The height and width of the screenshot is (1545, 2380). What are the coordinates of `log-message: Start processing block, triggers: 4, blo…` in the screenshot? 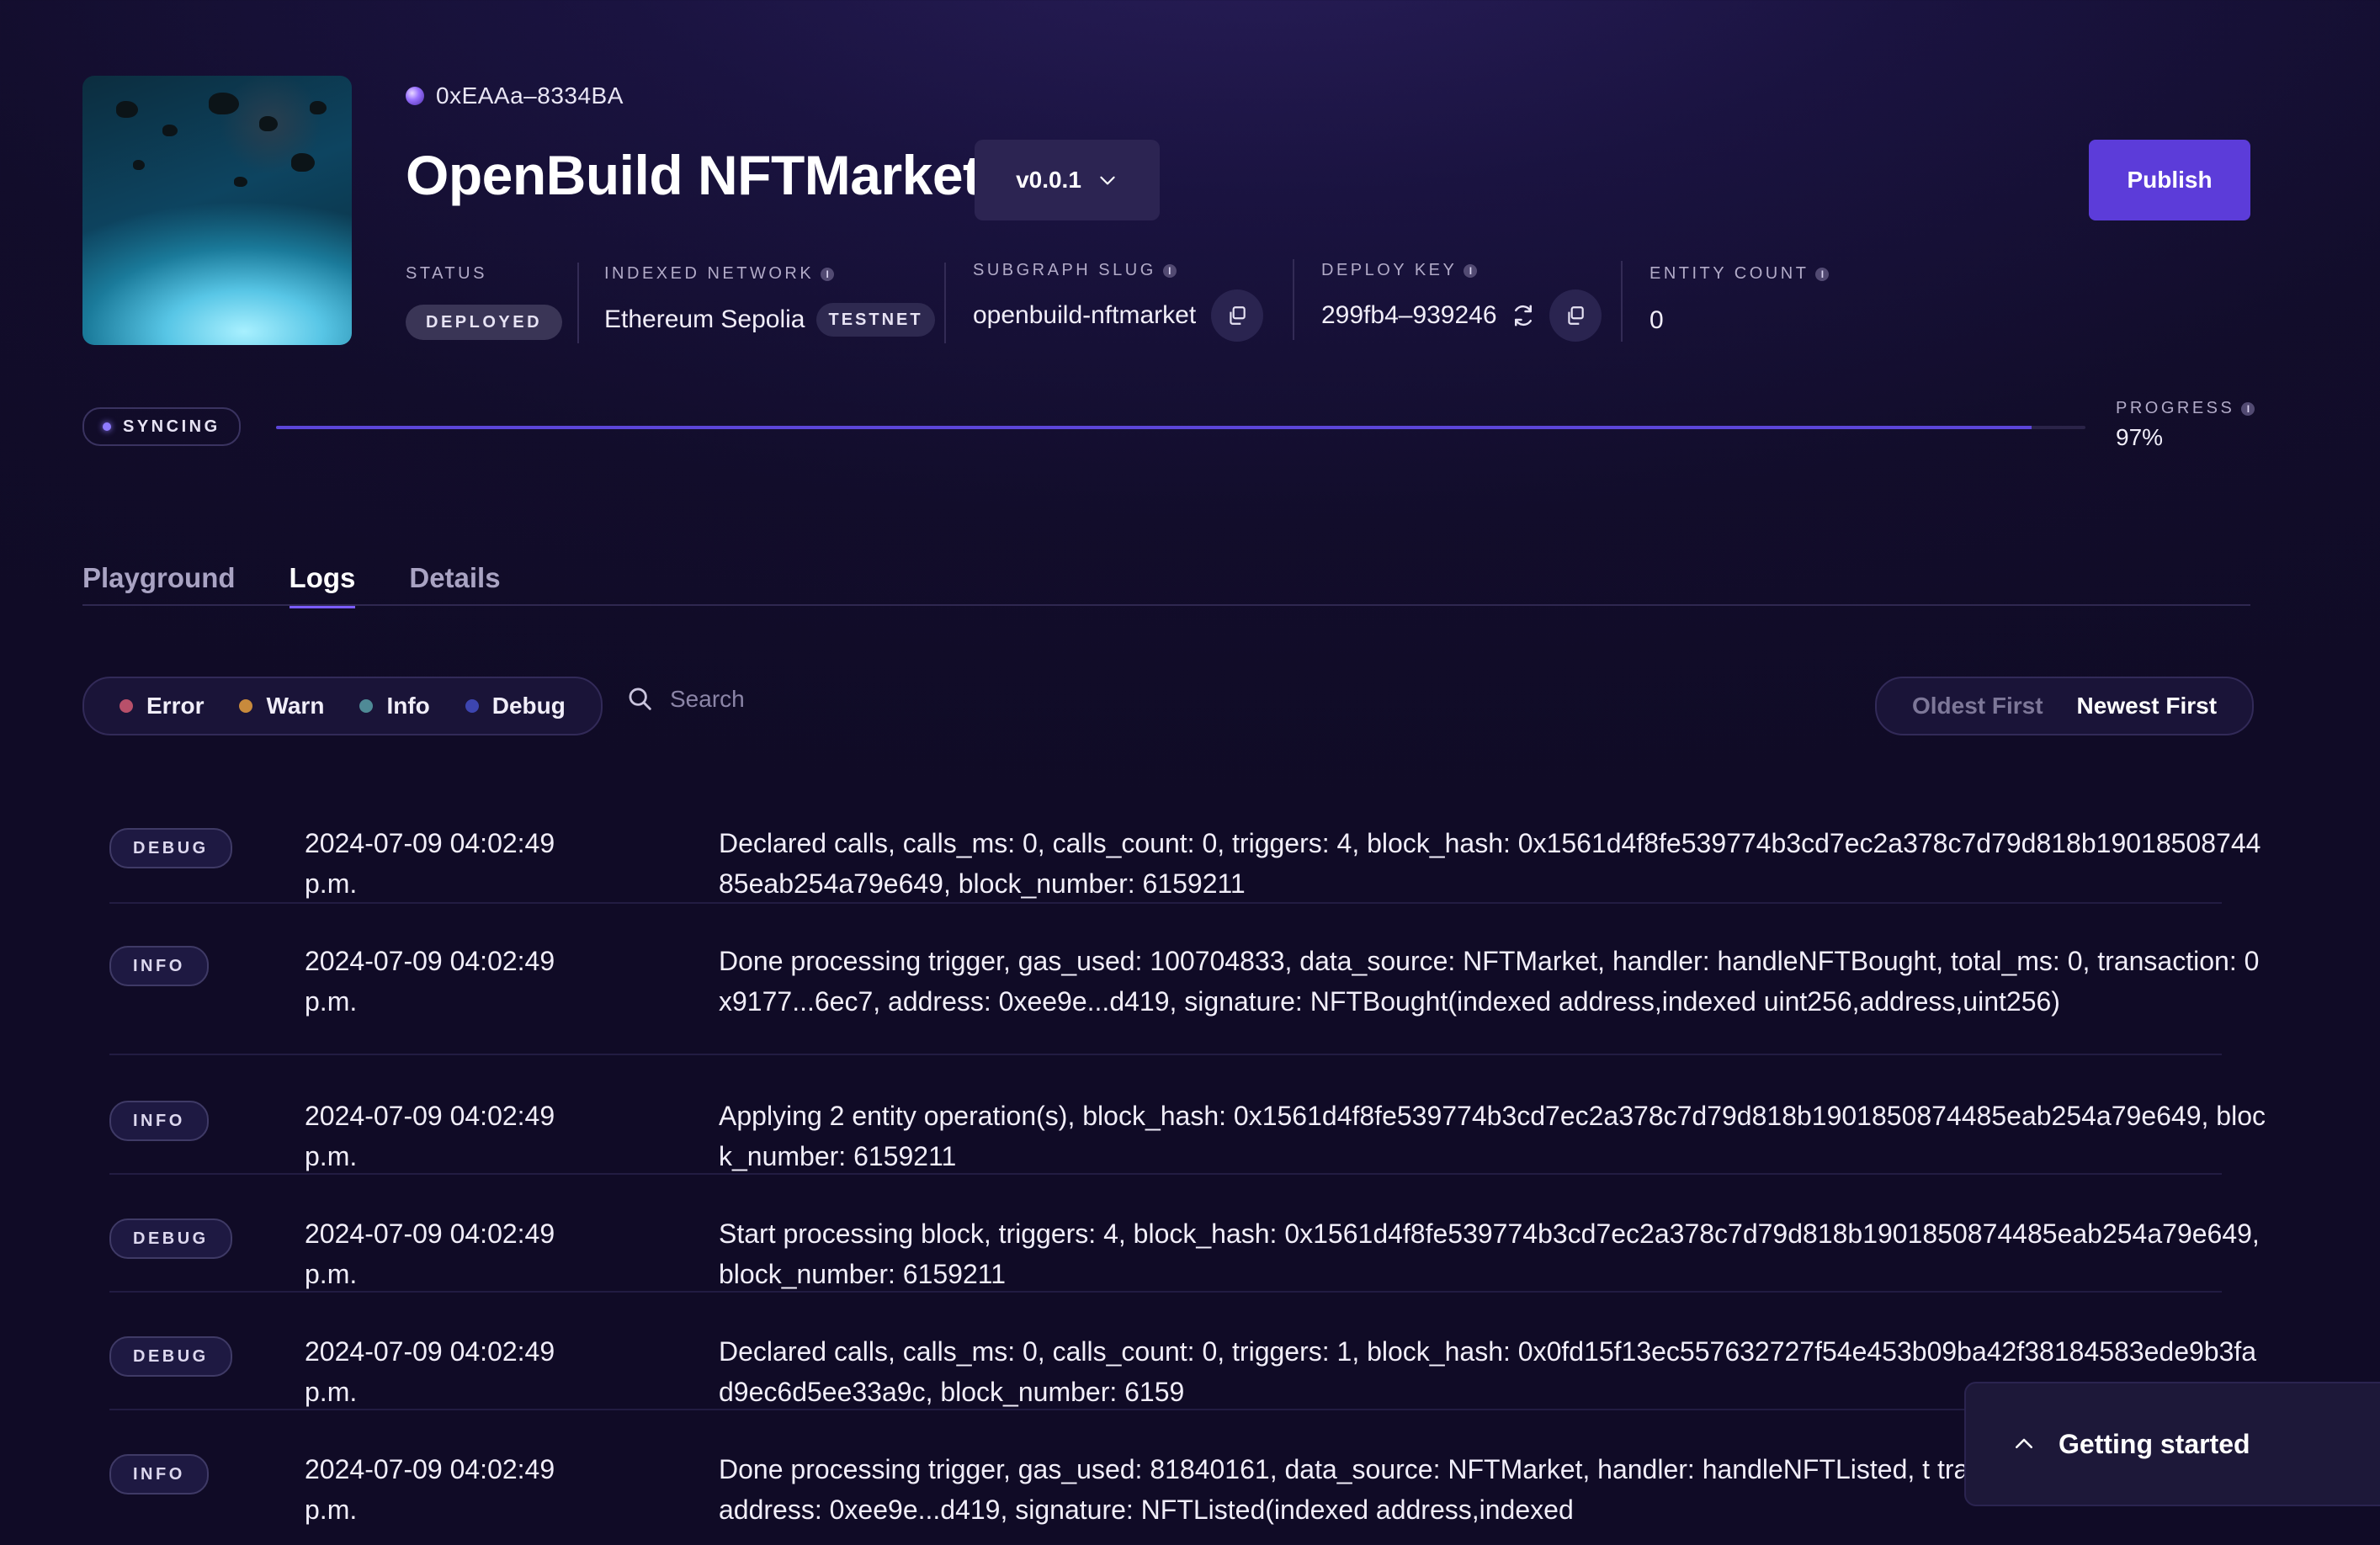 It's located at (1489, 1254).